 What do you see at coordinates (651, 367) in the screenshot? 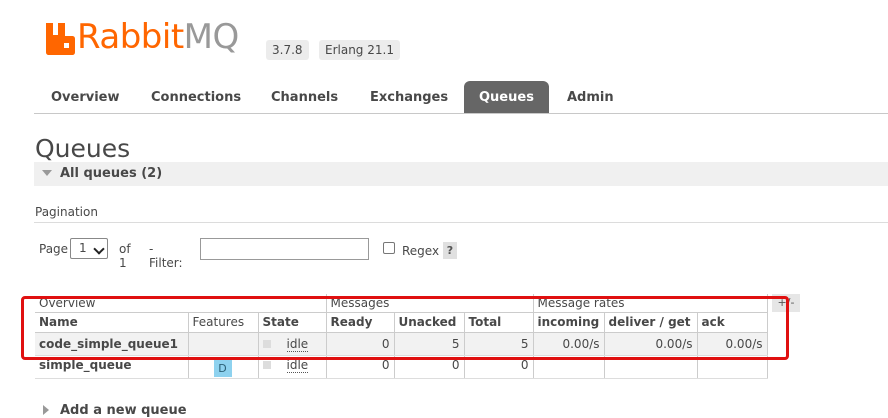
I see `queue-deliver-get-rate` at bounding box center [651, 367].